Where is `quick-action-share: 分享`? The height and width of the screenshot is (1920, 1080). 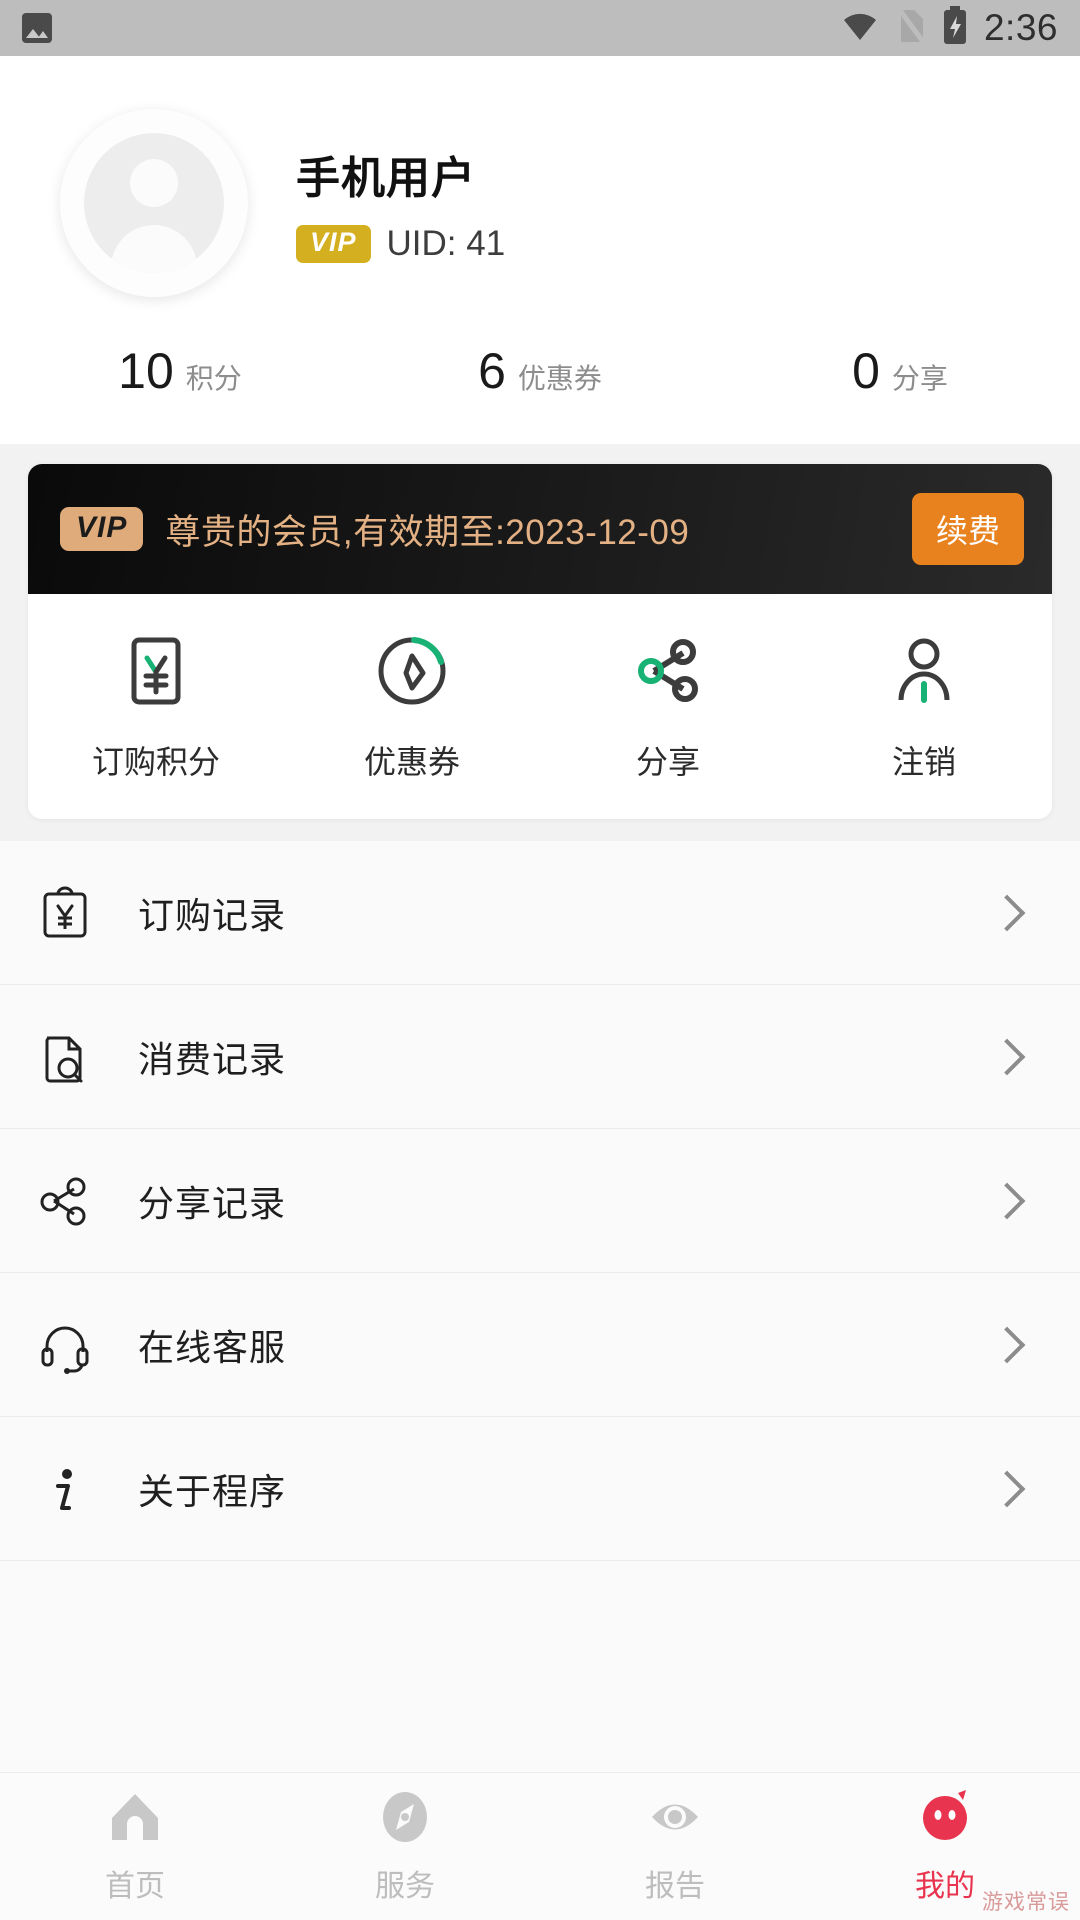
quick-action-share: 分享 is located at coordinates (668, 707).